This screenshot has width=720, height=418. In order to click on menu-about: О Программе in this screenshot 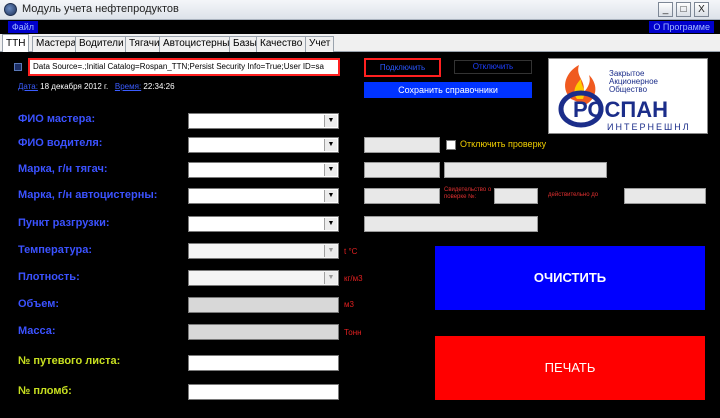, I will do `click(681, 27)`.